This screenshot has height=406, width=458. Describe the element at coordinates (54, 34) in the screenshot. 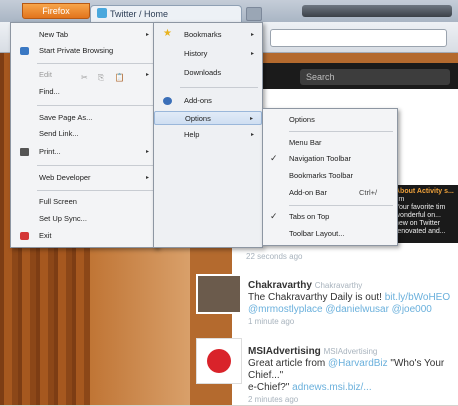

I see `menu-item-label: New Tab` at that location.